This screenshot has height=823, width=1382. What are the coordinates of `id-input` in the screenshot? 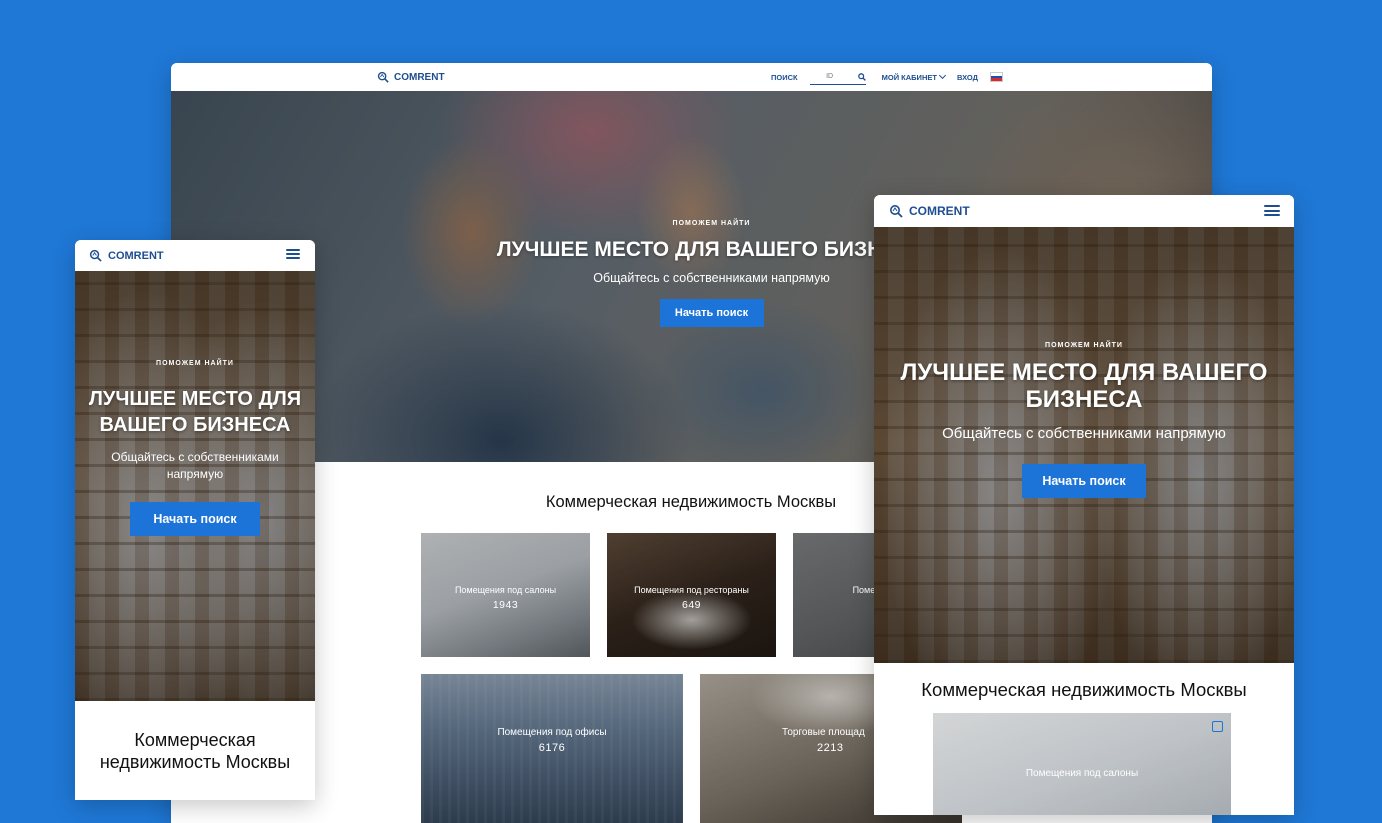 It's located at (829, 76).